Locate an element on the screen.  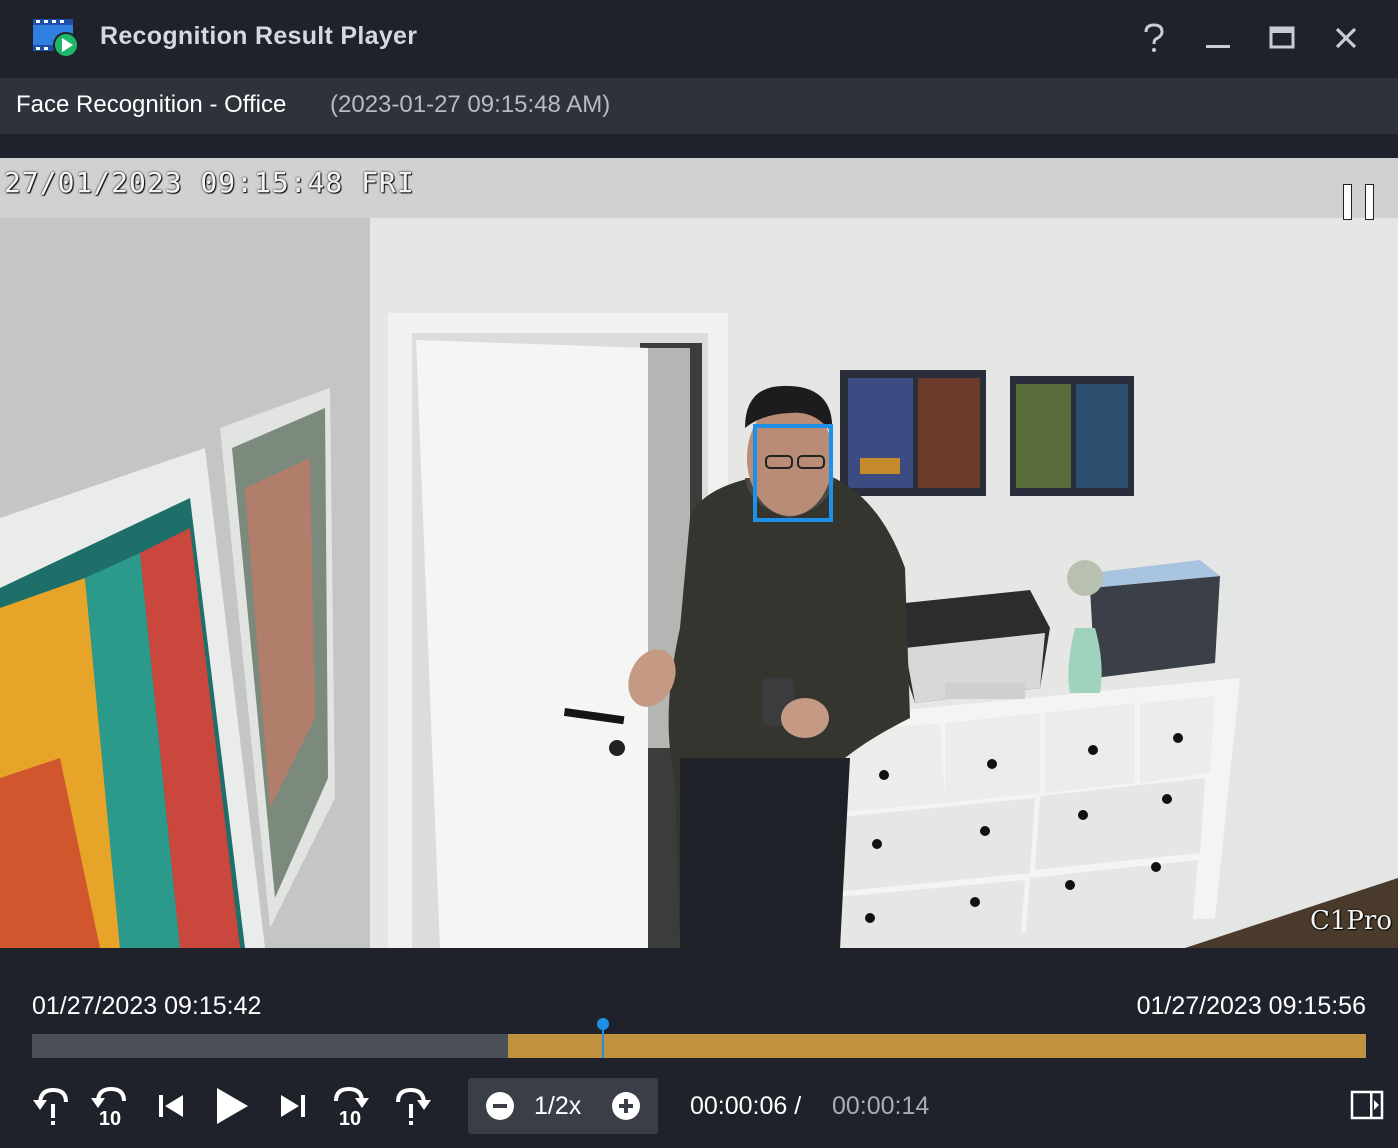
skip-previous-icon is located at coordinates (171, 1106).